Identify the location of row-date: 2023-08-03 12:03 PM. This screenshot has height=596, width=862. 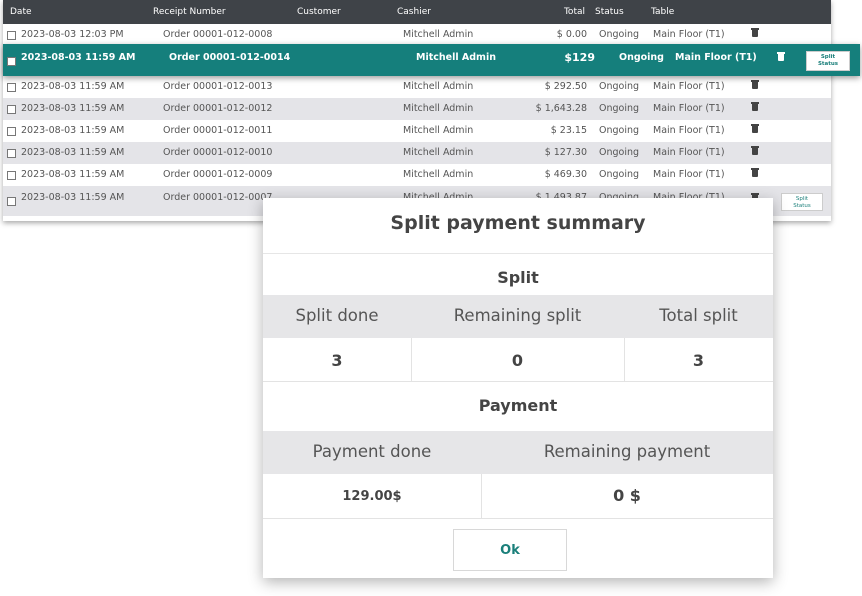
(72, 34).